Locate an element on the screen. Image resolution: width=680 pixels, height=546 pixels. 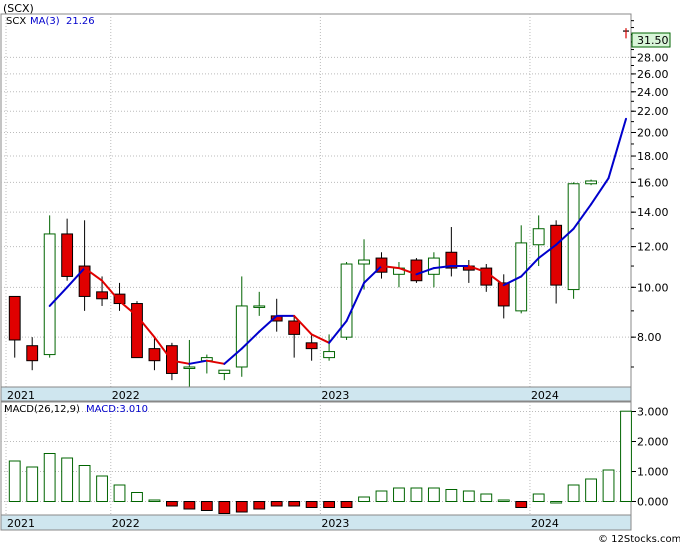
ticker-label: SCX is located at coordinates (16, 21).